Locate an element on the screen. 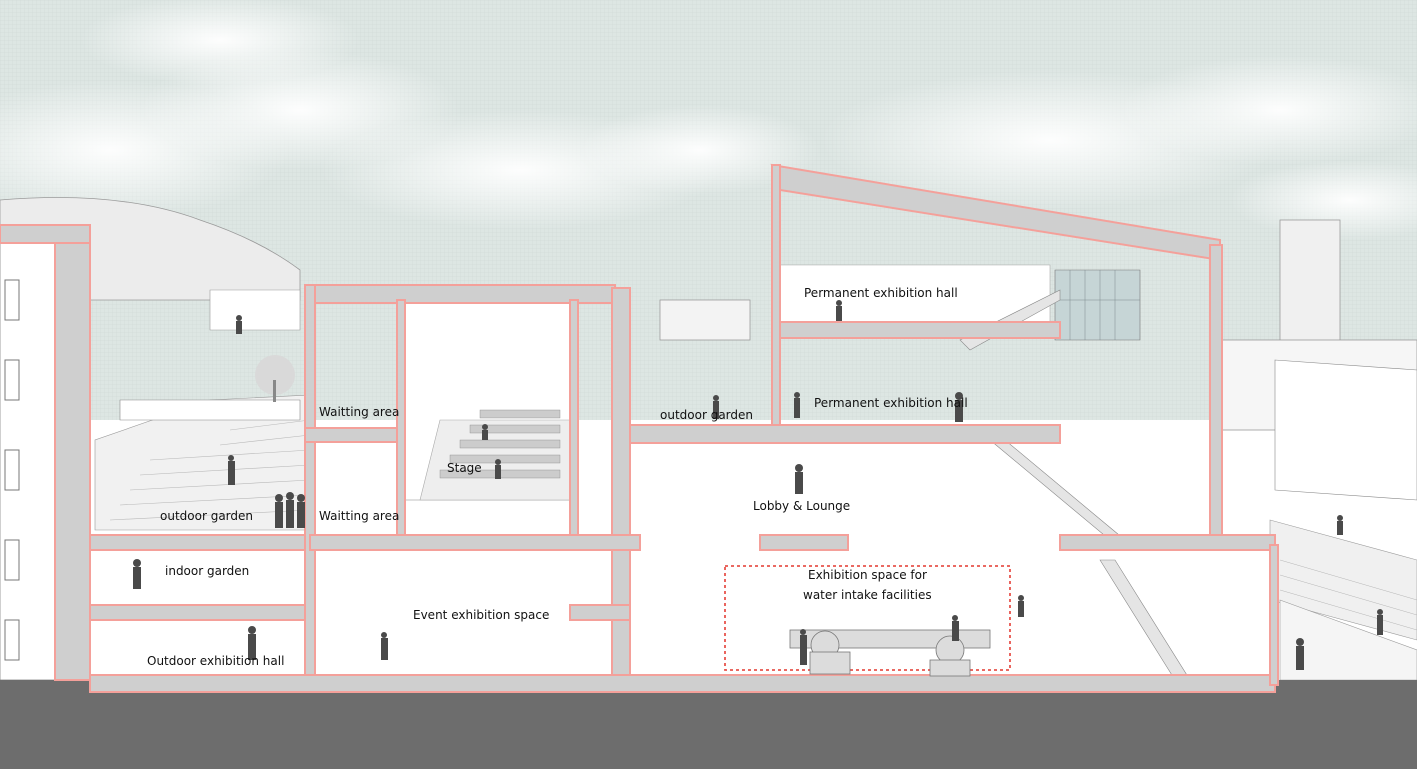 This screenshot has width=1417, height=769. label-permanent-exhibition-hall-top: Permanent exhibition hall is located at coordinates (881, 293).